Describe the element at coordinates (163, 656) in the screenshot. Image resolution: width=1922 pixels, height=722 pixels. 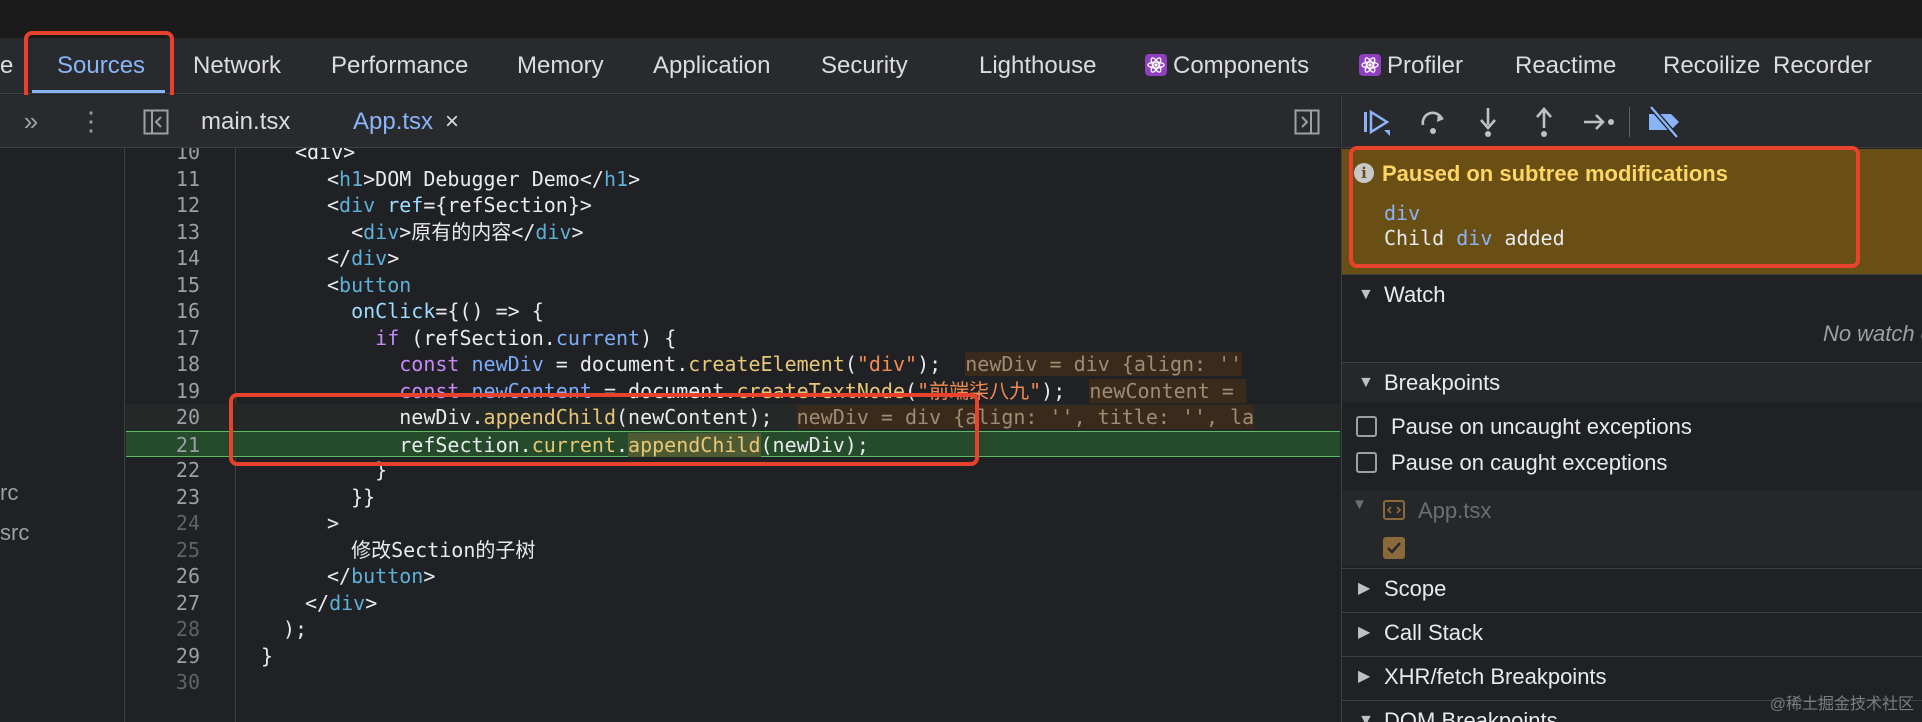
I see `line-number: 29` at that location.